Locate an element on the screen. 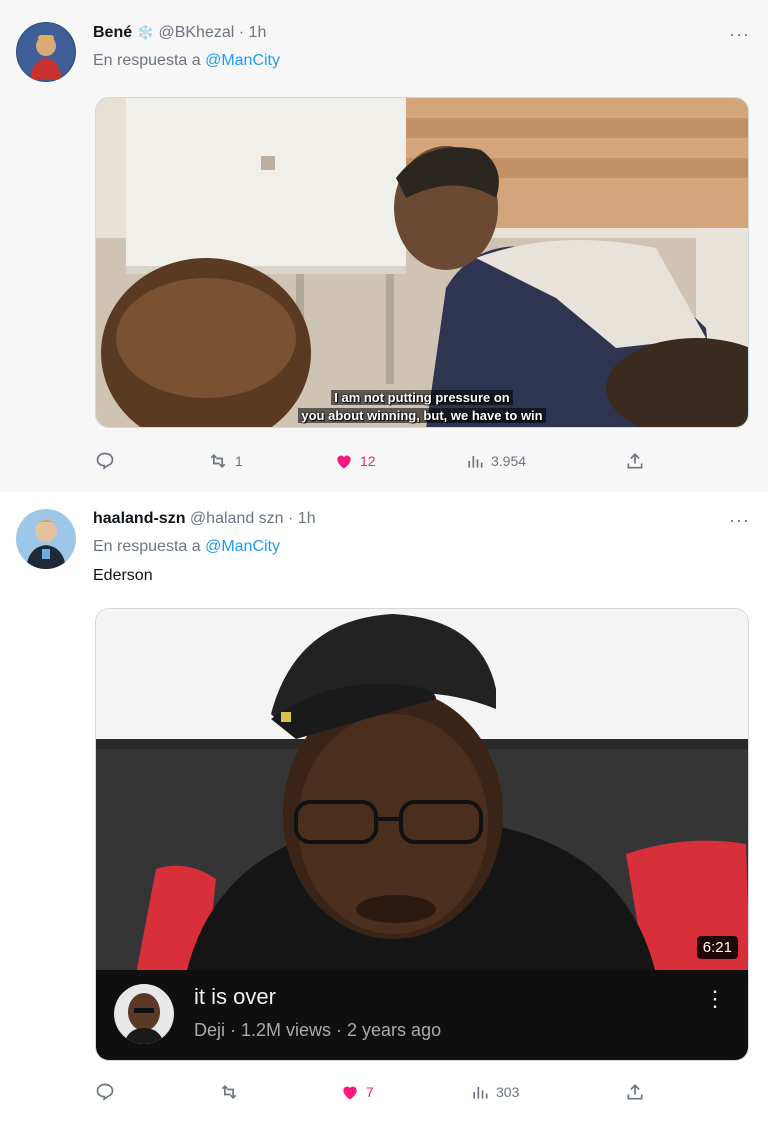 The height and width of the screenshot is (1123, 768). like-count: 7 is located at coordinates (370, 1092).